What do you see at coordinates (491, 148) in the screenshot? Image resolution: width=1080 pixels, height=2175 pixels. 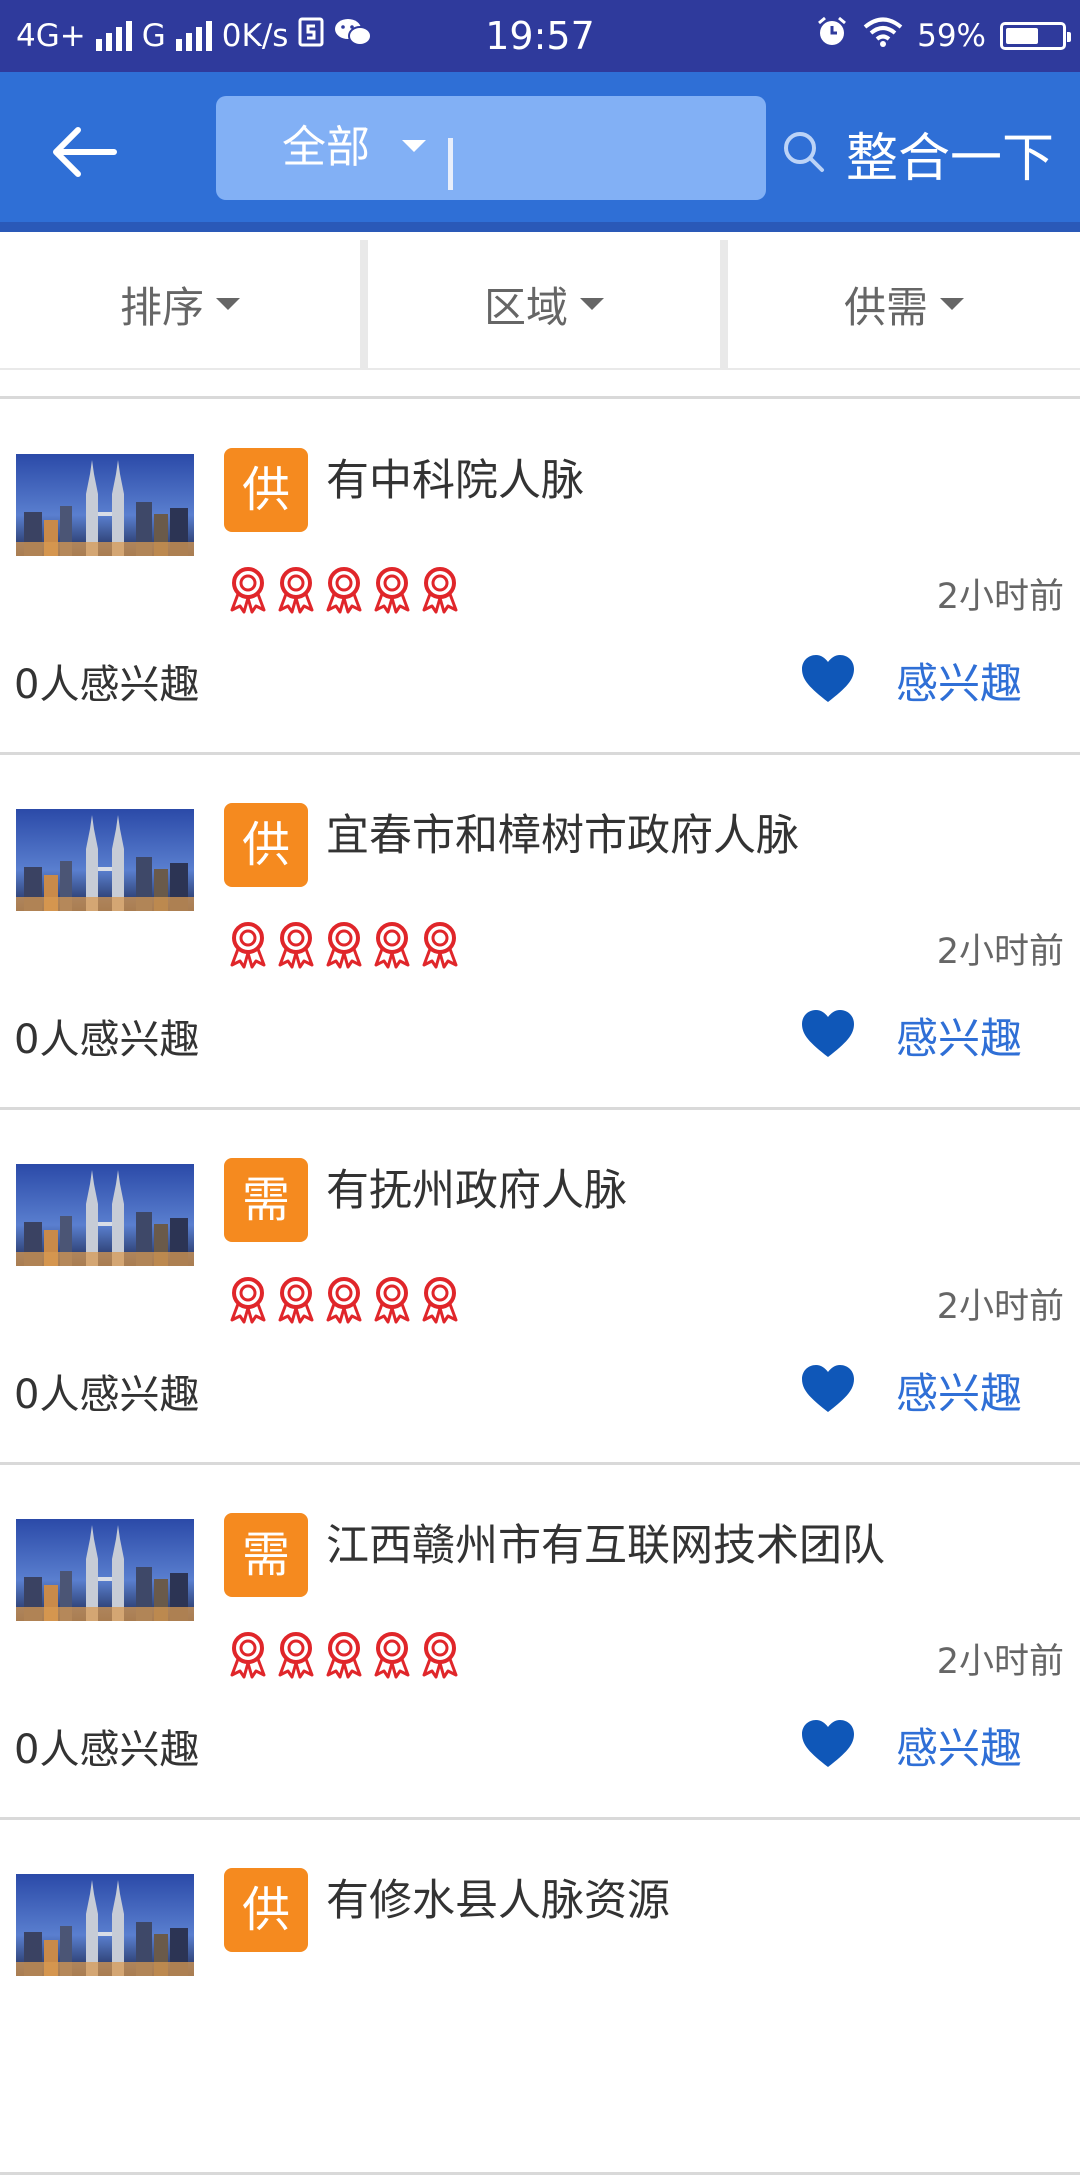 I see `search-input: 全部` at bounding box center [491, 148].